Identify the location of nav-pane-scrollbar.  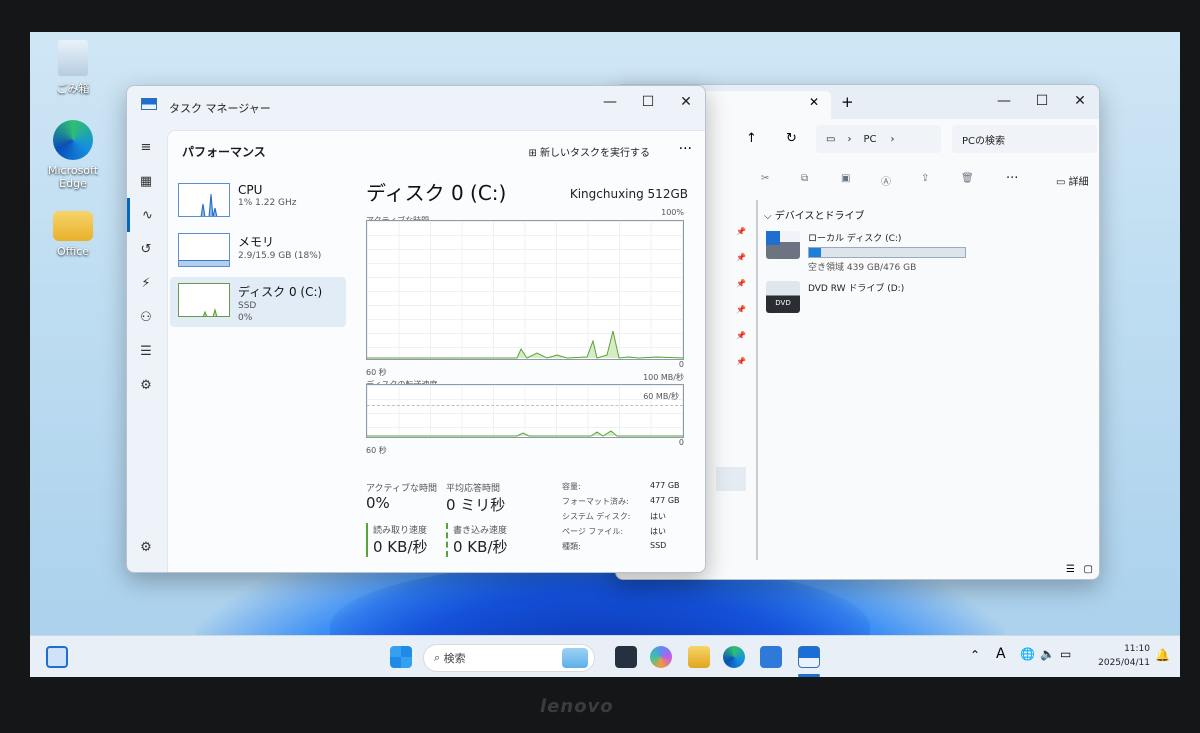
(757, 380).